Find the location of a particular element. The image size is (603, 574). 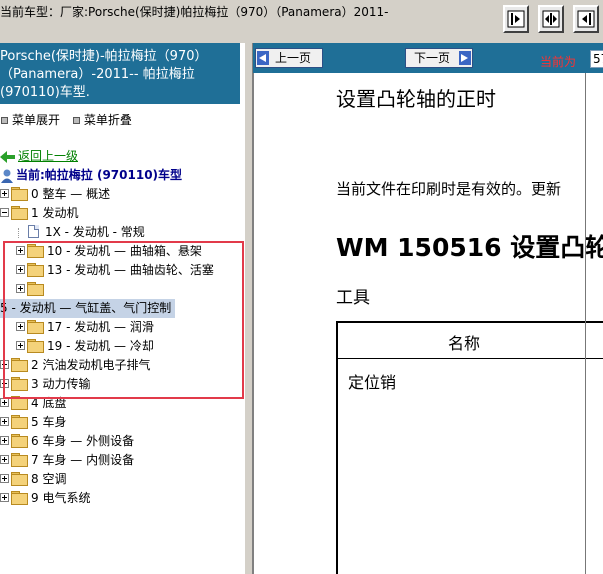

doc-subtitle: 设置凸轮轴的正时 is located at coordinates (416, 99).